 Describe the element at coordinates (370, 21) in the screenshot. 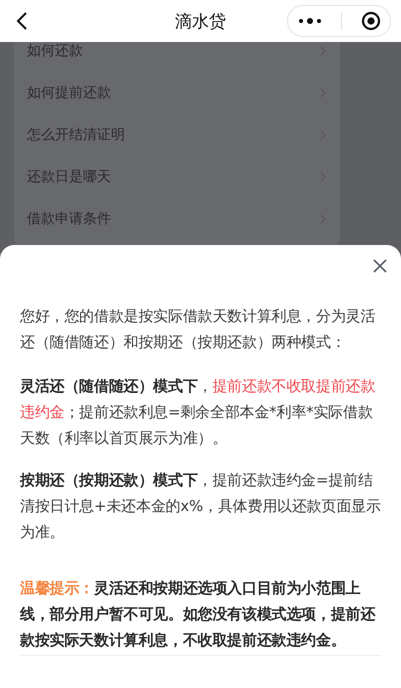

I see `target-icon` at that location.